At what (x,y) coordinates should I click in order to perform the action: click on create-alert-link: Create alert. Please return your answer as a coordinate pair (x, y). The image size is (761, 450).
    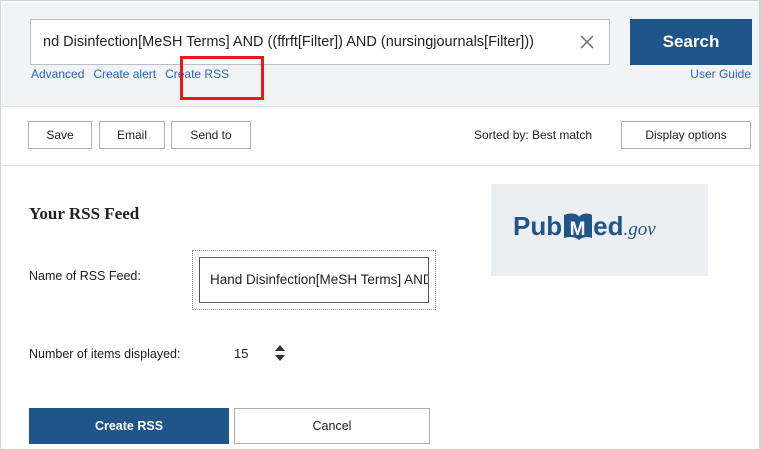
    Looking at the image, I should click on (124, 74).